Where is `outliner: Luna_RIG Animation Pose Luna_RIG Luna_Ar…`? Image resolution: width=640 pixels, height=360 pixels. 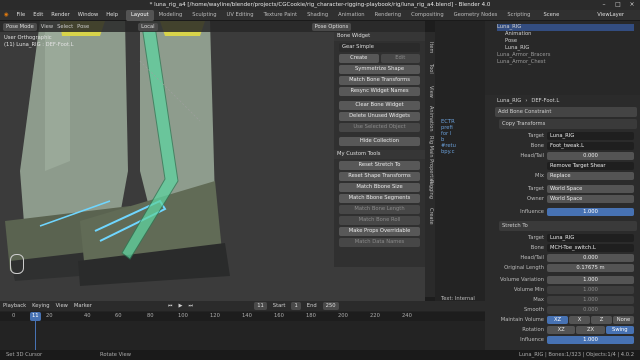 outliner: Luna_RIG Animation Pose Luna_RIG Luna_Ar… is located at coordinates (562, 58).